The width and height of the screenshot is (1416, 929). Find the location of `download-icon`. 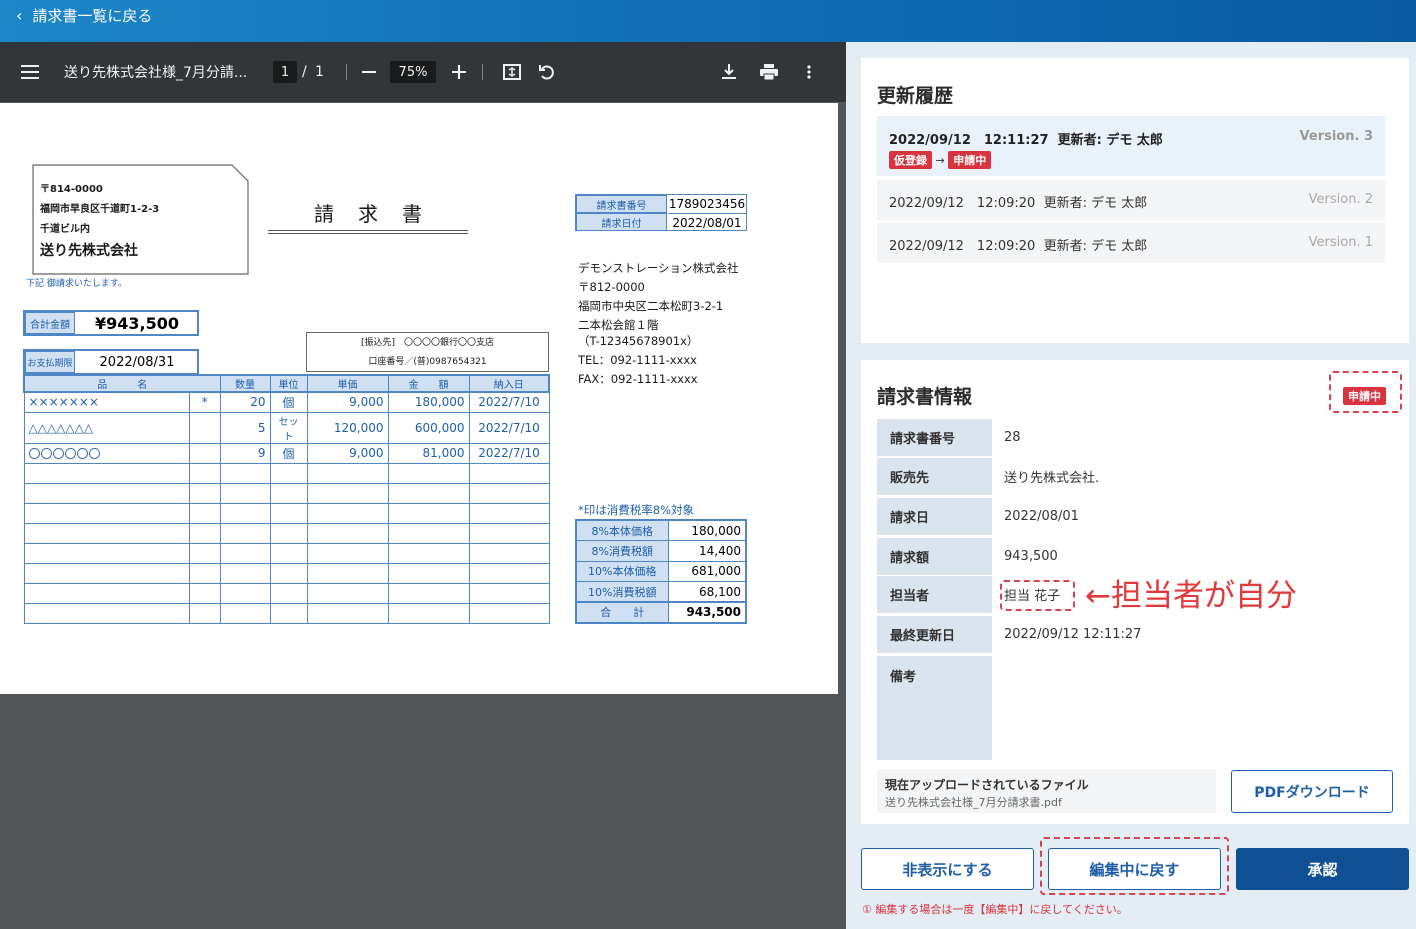

download-icon is located at coordinates (729, 72).